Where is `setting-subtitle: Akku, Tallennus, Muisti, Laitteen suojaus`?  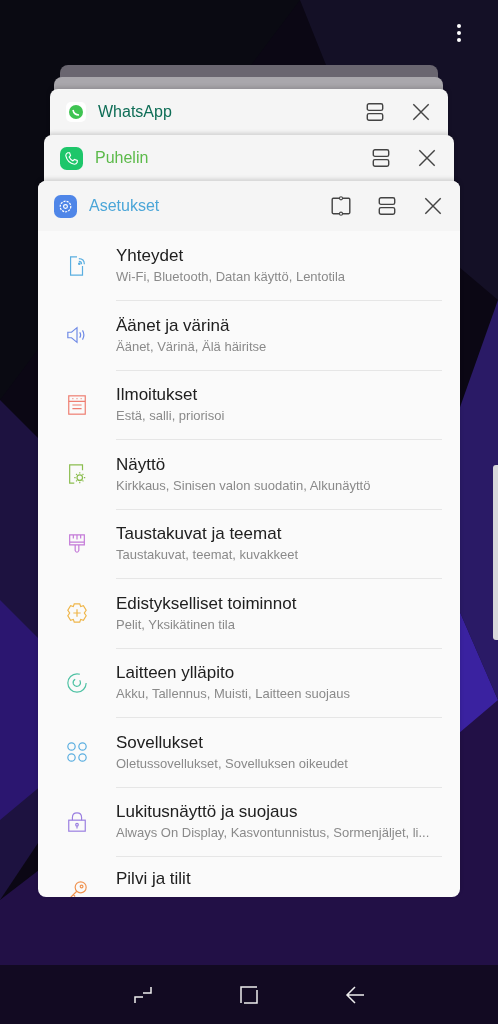 setting-subtitle: Akku, Tallennus, Muisti, Laitteen suojaus is located at coordinates (233, 694).